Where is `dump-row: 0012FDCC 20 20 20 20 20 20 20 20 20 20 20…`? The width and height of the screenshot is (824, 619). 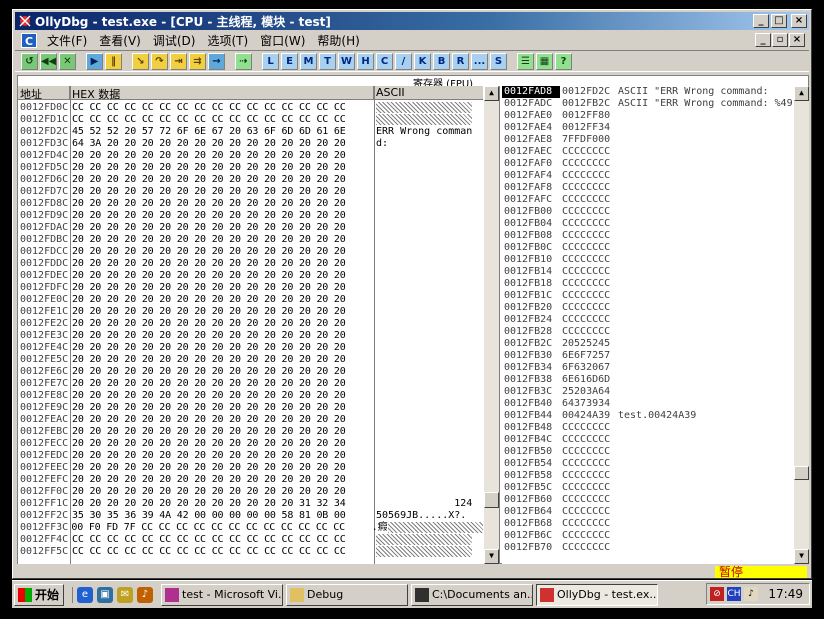 dump-row: 0012FDCC 20 20 20 20 20 20 20 20 20 20 20… is located at coordinates (251, 252).